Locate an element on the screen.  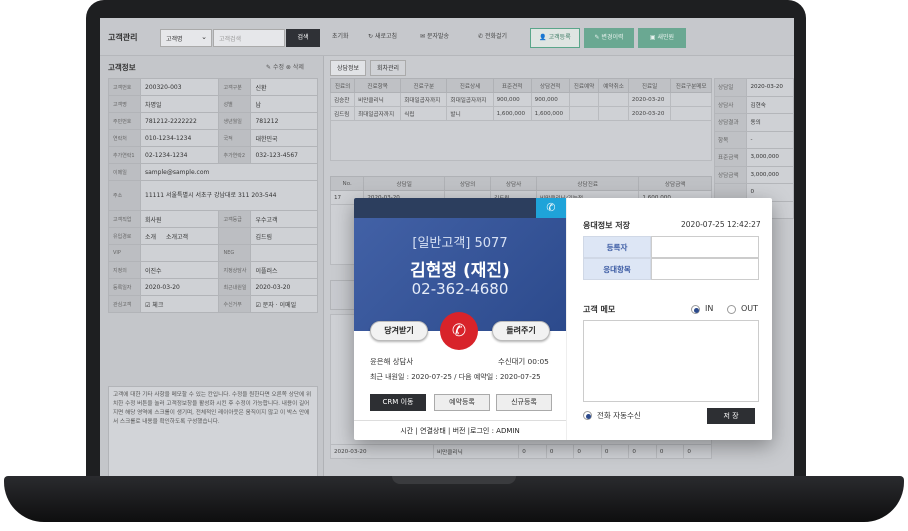
info-key: 관심고객 is located at coordinates (124, 304).